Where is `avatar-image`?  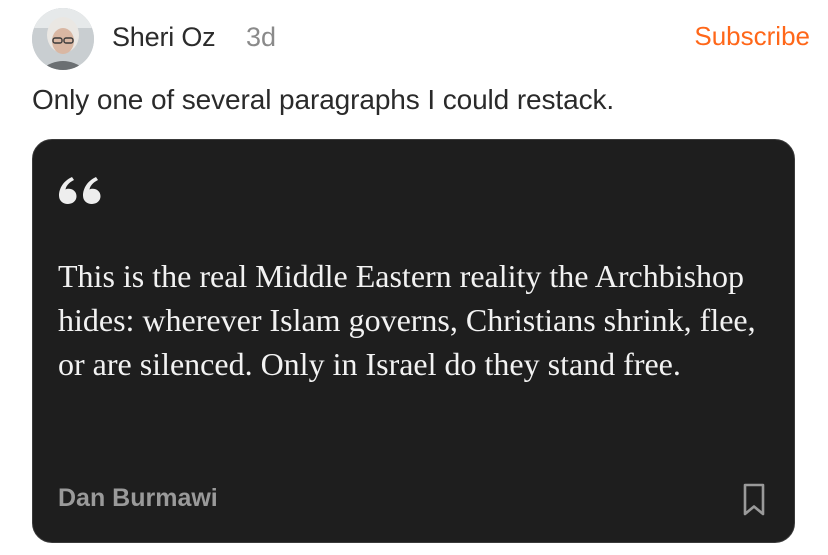 avatar-image is located at coordinates (63, 39).